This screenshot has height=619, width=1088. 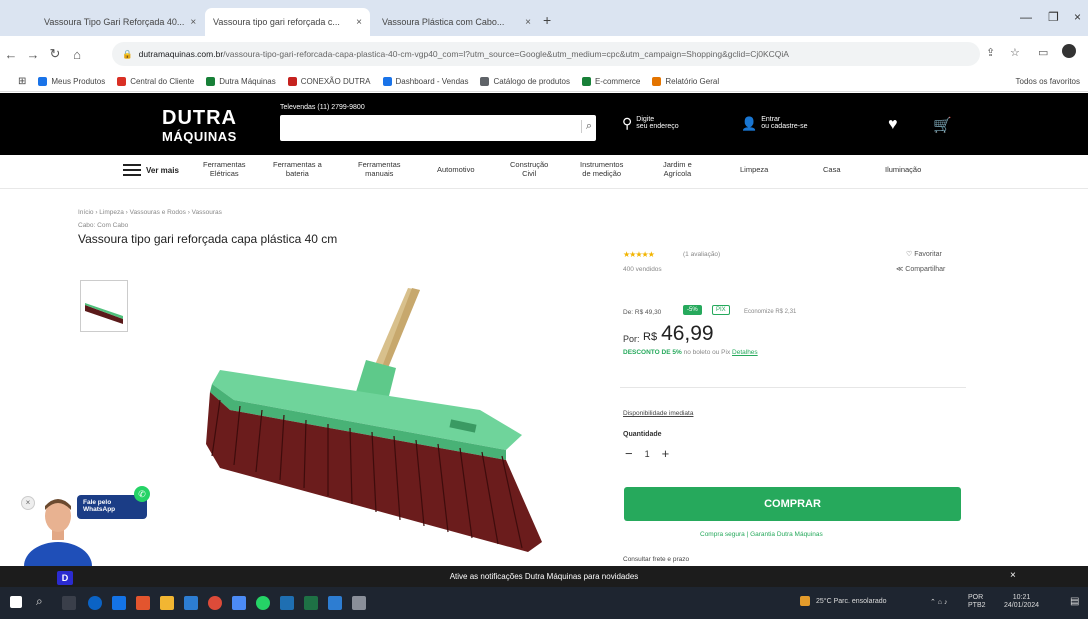 I want to click on minimize-icon: —, so click(x=1026, y=17).